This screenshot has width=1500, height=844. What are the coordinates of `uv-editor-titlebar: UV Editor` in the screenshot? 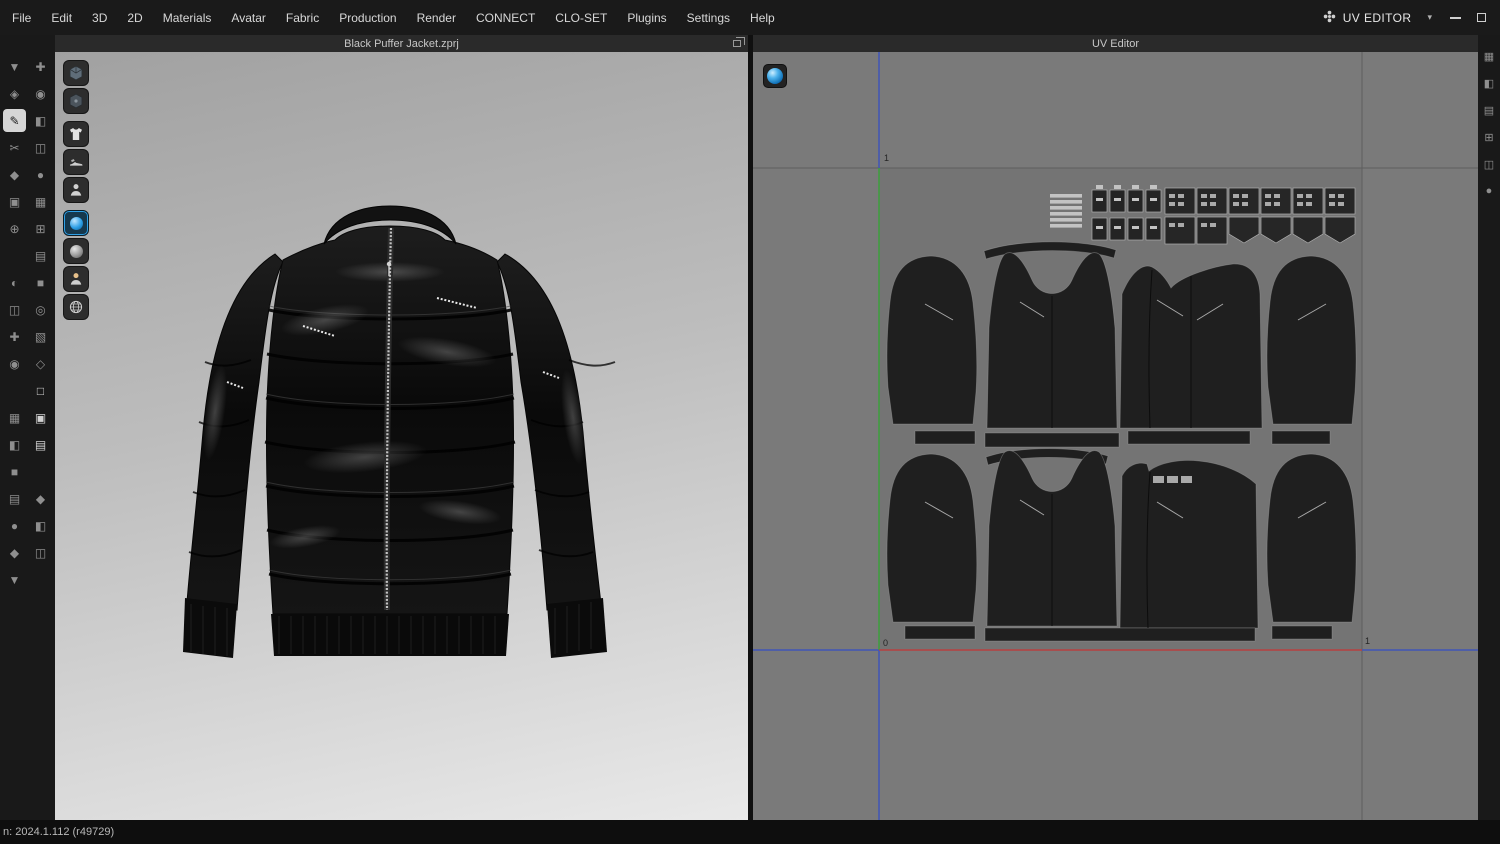 It's located at (1115, 43).